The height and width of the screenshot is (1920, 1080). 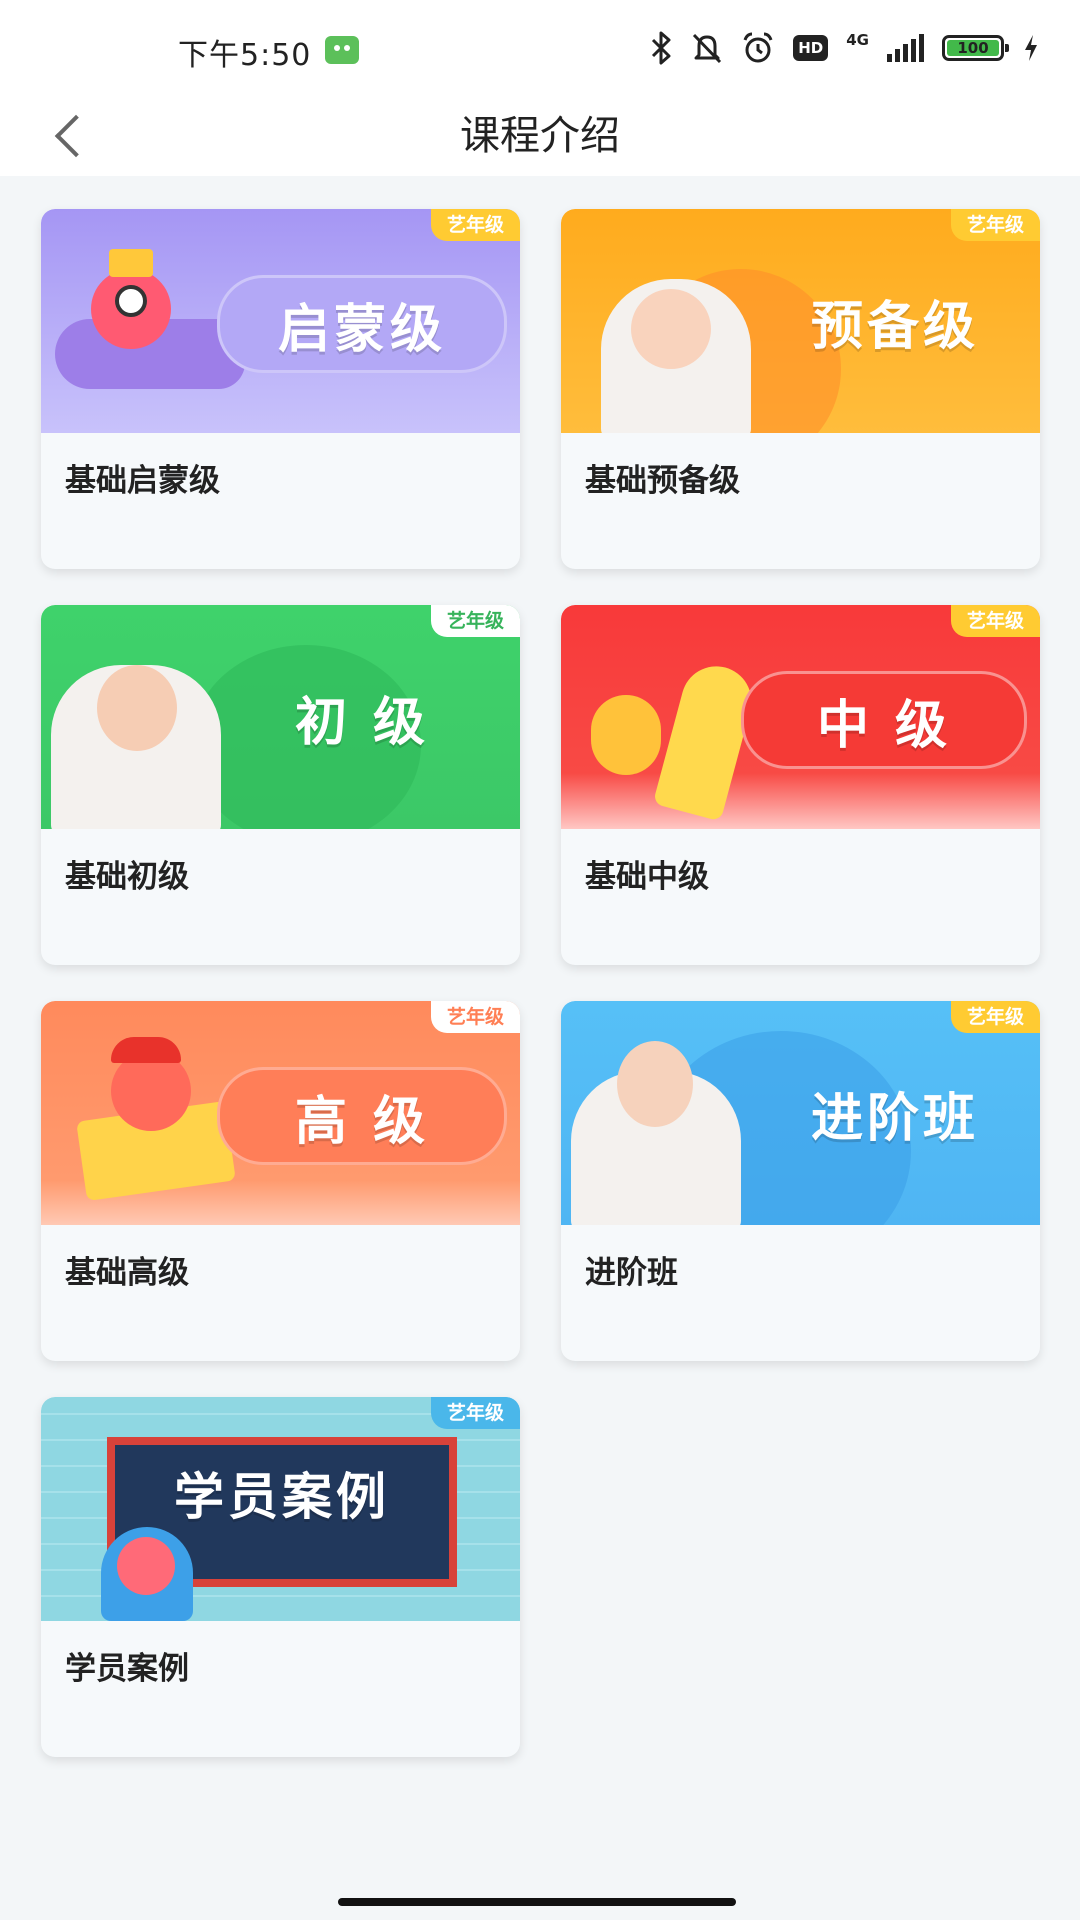 I want to click on home-indicator, so click(x=537, y=1902).